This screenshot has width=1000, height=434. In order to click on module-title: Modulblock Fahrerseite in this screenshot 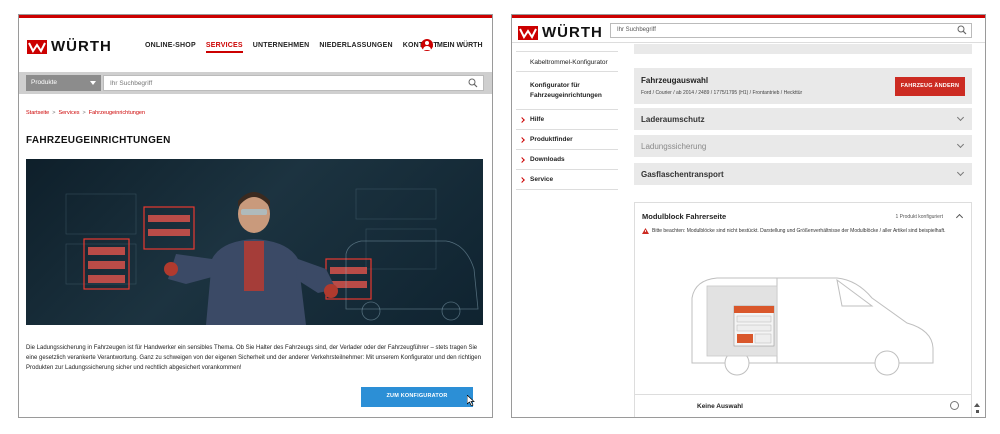, I will do `click(684, 216)`.